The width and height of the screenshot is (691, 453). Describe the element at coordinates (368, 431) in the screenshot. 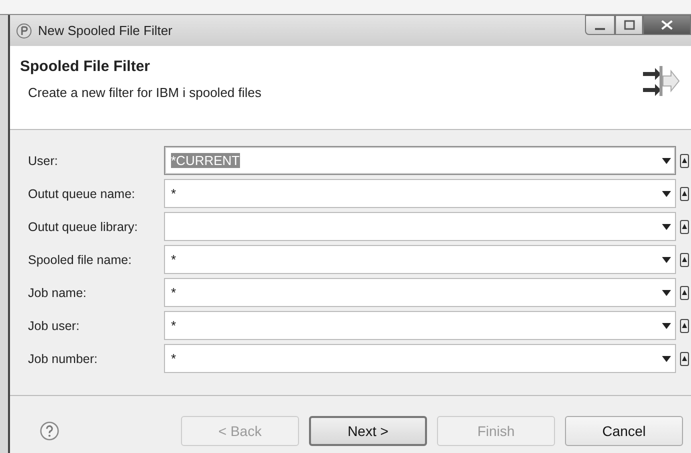

I see `wizard-button: Next >` at that location.